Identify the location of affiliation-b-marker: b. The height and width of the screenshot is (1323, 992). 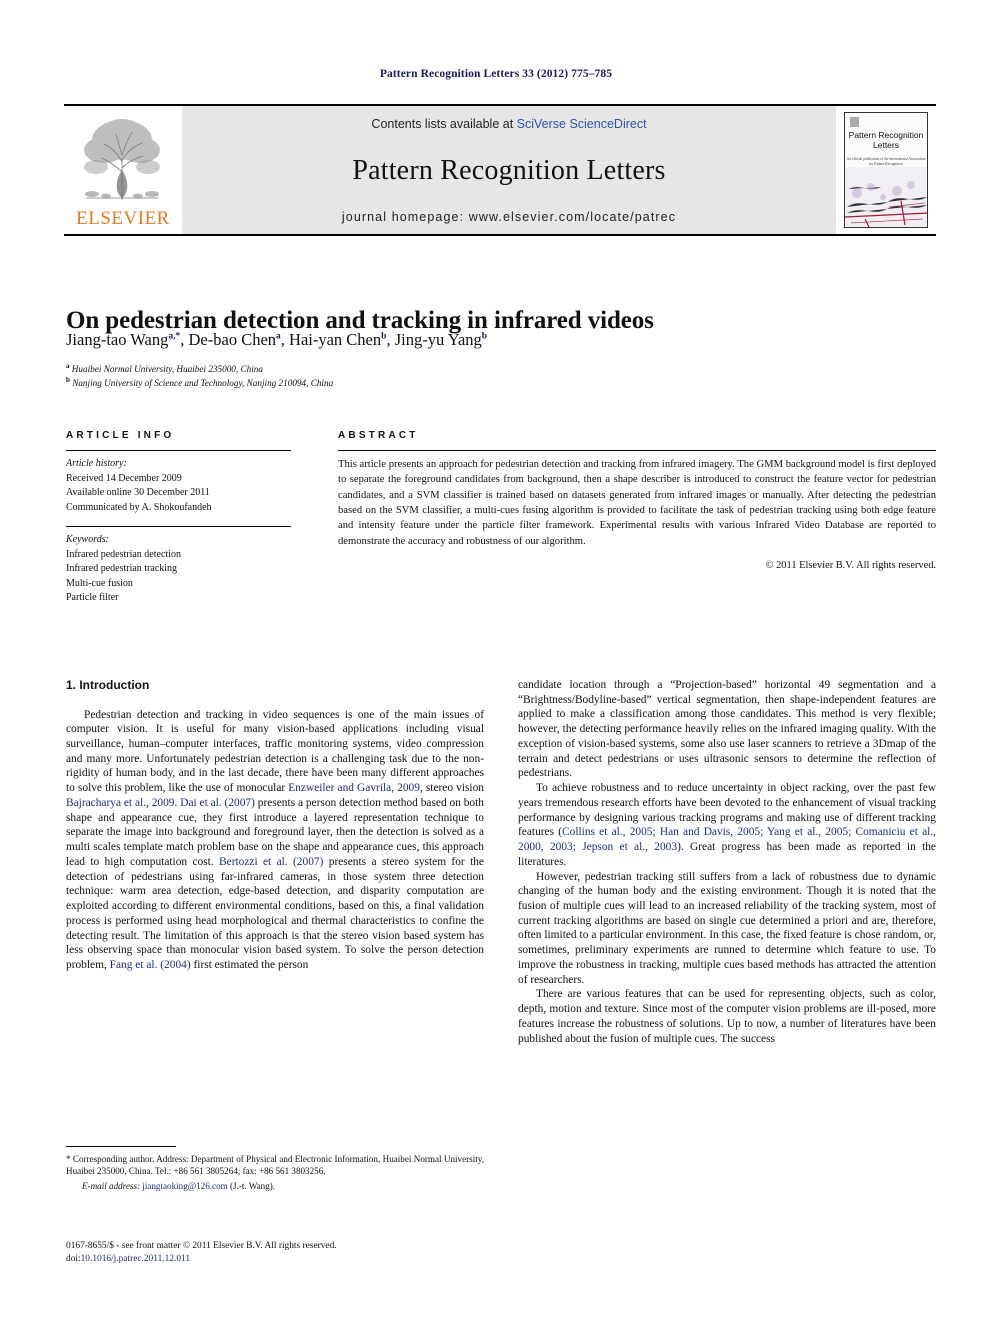
(68, 380).